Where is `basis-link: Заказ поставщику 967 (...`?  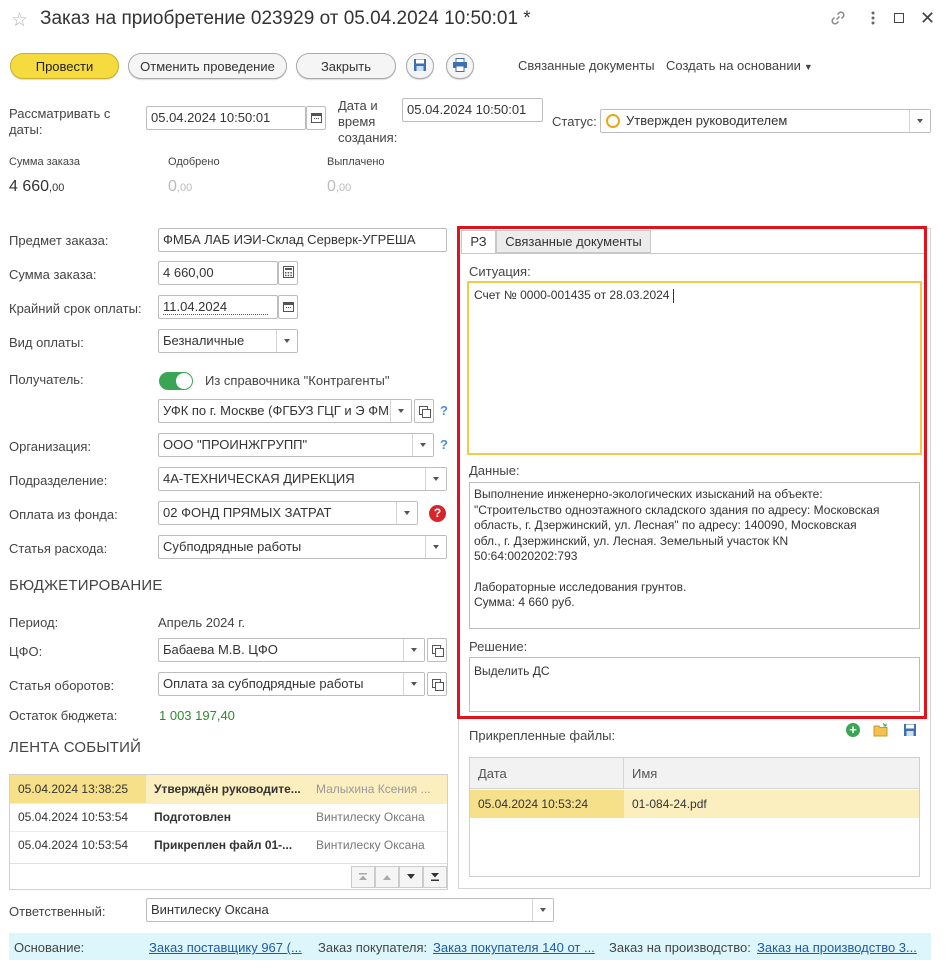 basis-link: Заказ поставщику 967 (... is located at coordinates (225, 947).